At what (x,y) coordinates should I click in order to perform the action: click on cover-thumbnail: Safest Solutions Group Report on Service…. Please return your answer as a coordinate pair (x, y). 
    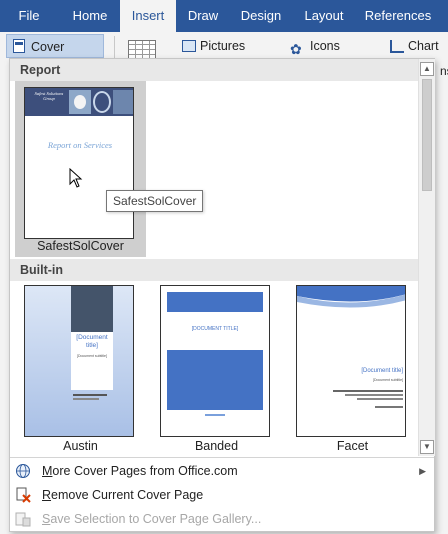
    Looking at the image, I should click on (79, 163).